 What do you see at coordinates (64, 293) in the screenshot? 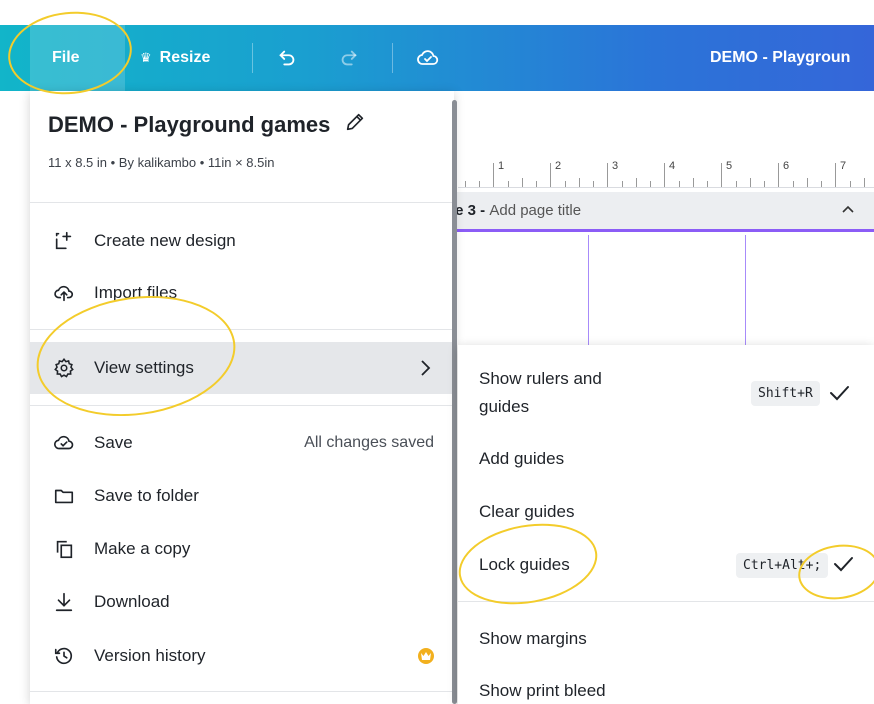
I see `cloud-upload-icon` at bounding box center [64, 293].